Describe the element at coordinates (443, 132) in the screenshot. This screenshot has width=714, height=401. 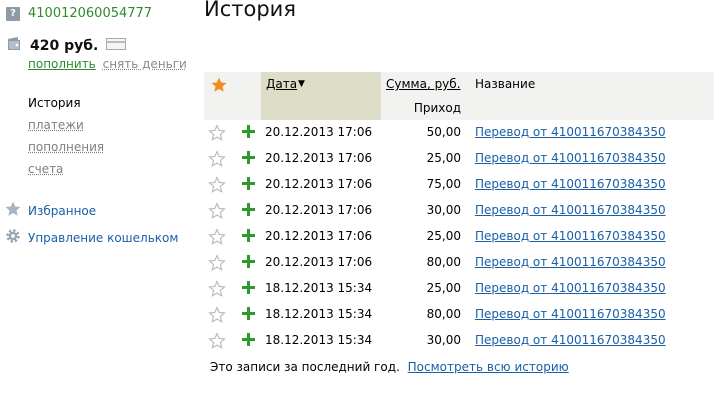
I see `row-sum: 50,00` at that location.